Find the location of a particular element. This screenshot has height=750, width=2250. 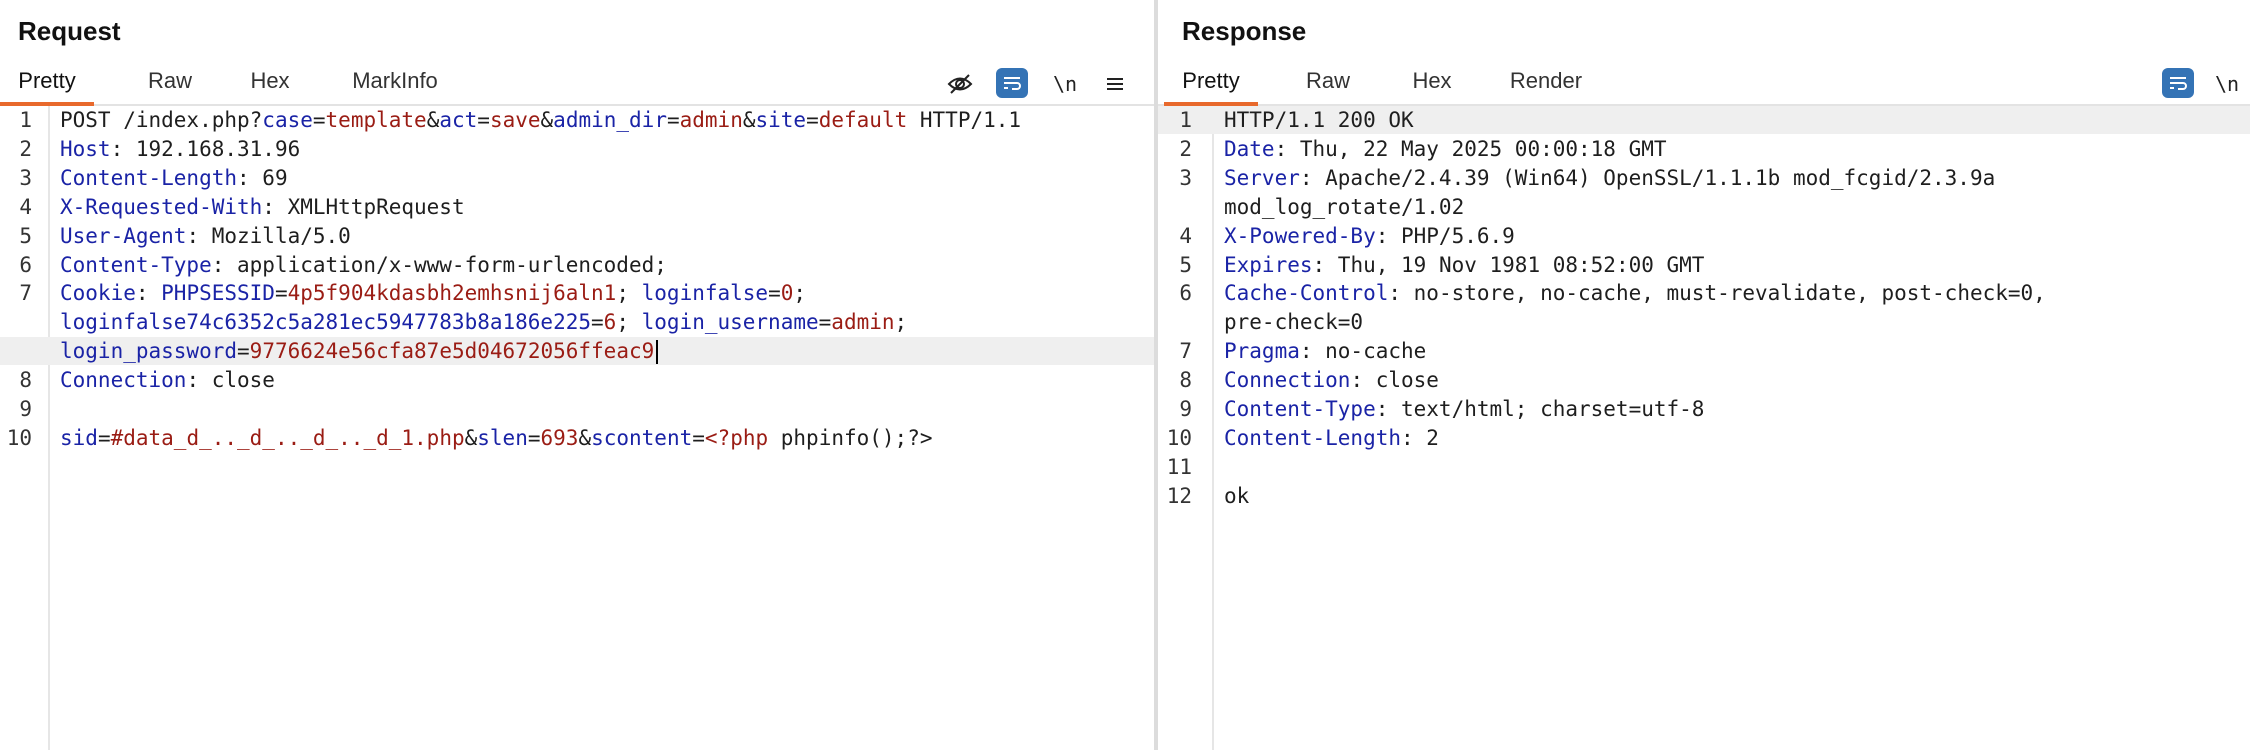

line-content: ok is located at coordinates (1236, 496).